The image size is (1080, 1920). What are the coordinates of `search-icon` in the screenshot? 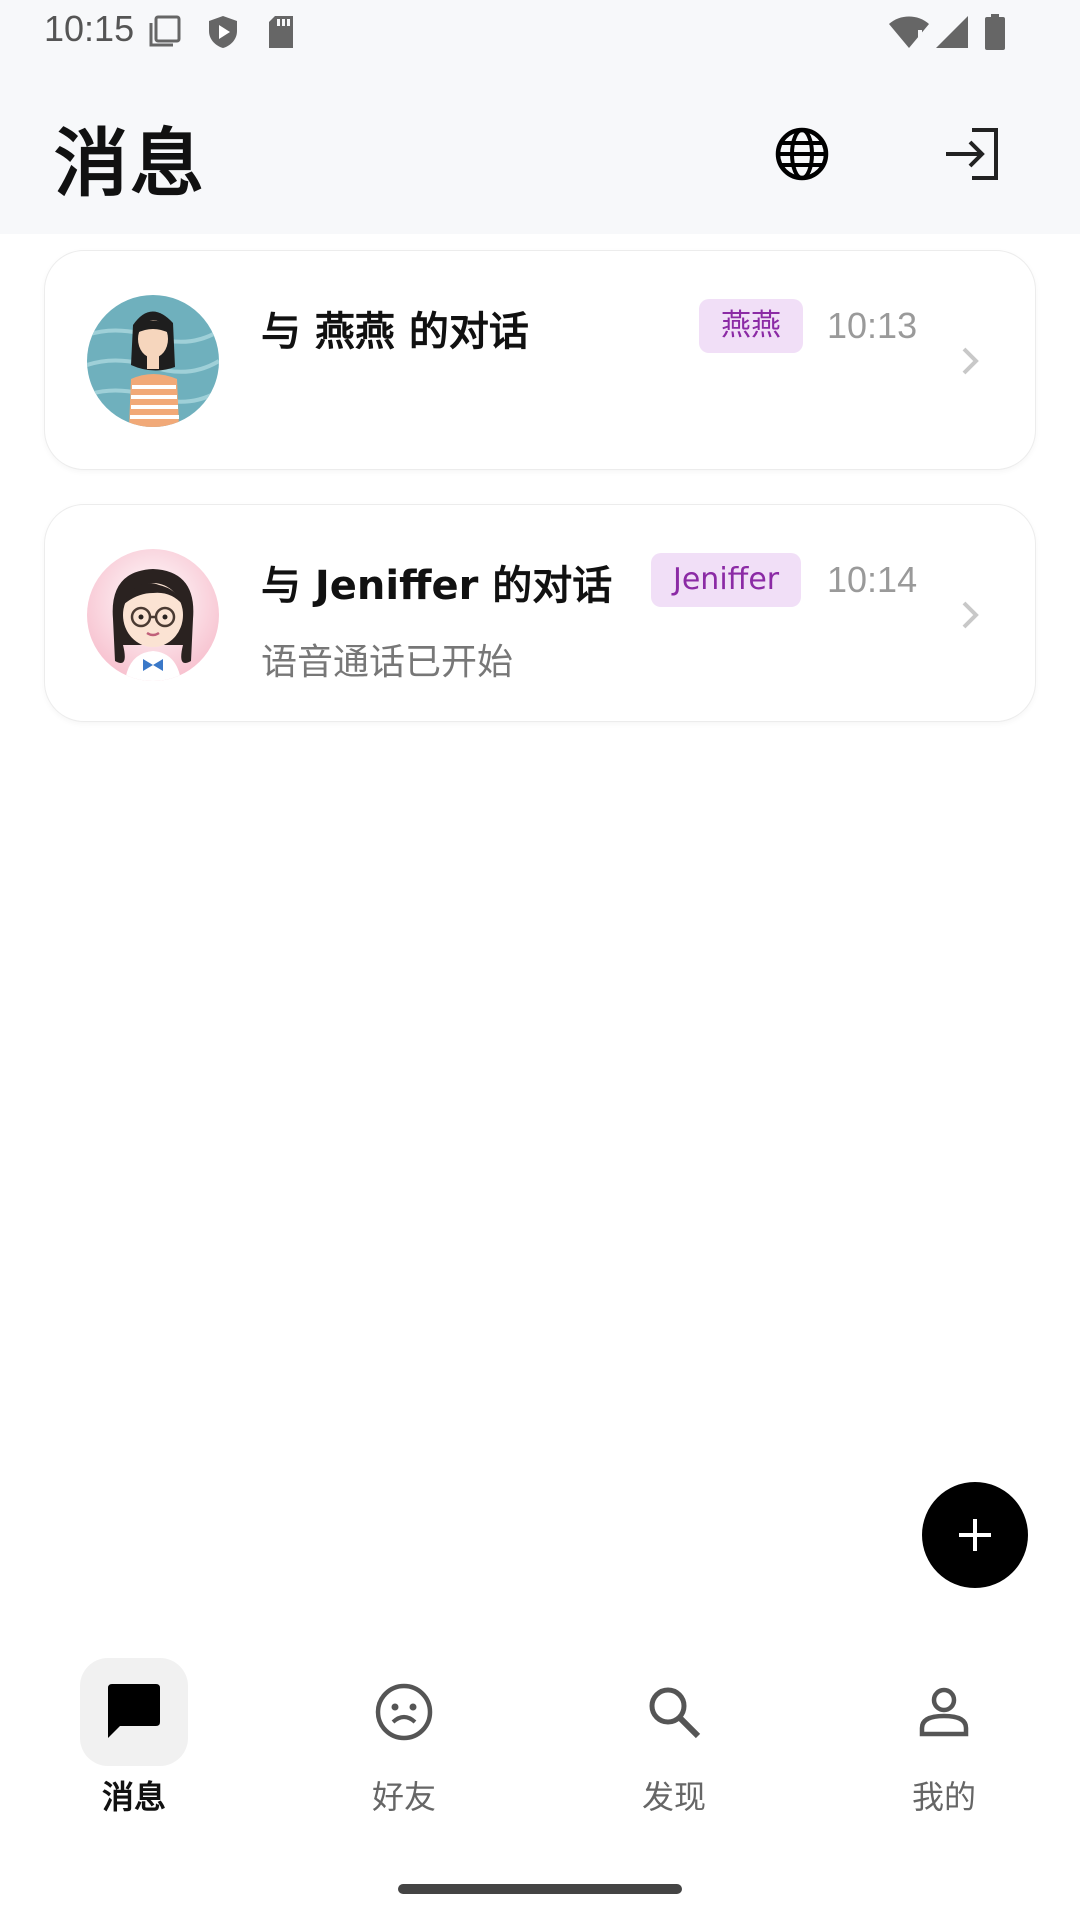 It's located at (675, 1713).